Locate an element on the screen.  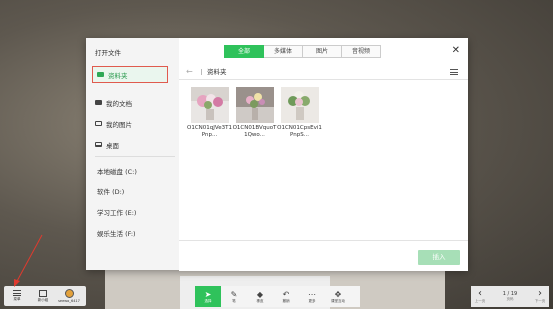
sidebar-item-label: 桌面 is located at coordinates (112, 145).